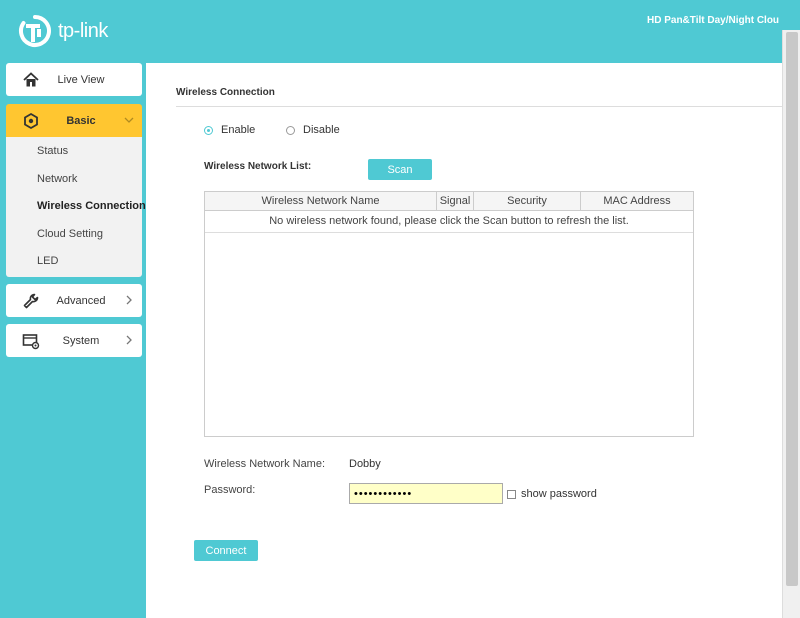 This screenshot has width=800, height=618. Describe the element at coordinates (321, 130) in the screenshot. I see `disable-label: Disable` at that location.